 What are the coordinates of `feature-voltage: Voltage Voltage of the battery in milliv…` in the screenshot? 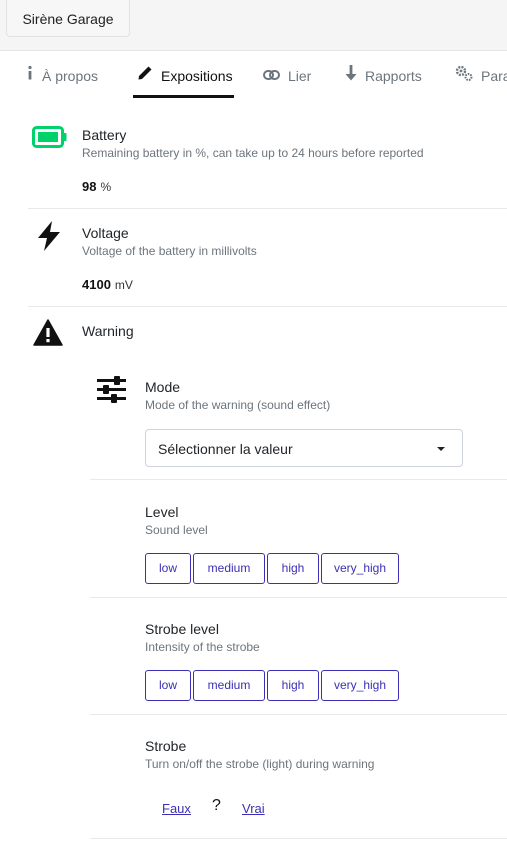 It's located at (253, 257).